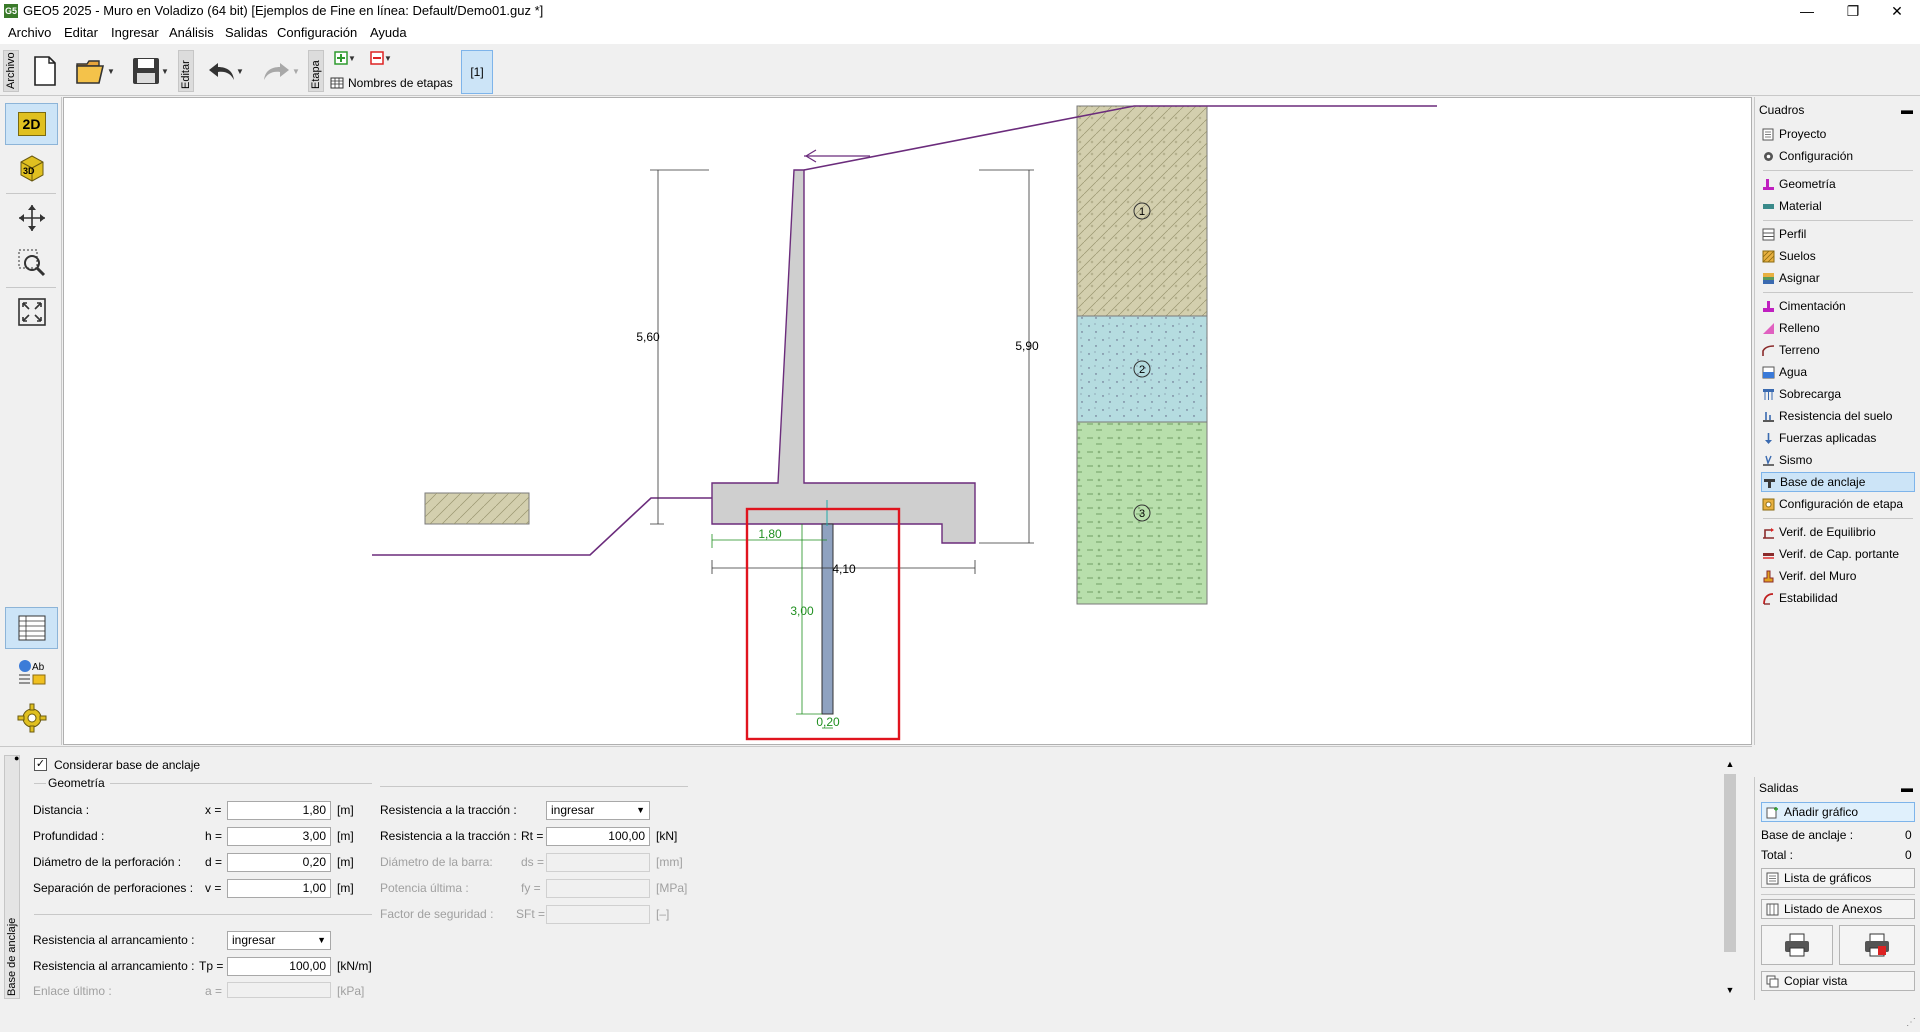 The image size is (1920, 1032). I want to click on close-button: ✕, so click(1897, 11).